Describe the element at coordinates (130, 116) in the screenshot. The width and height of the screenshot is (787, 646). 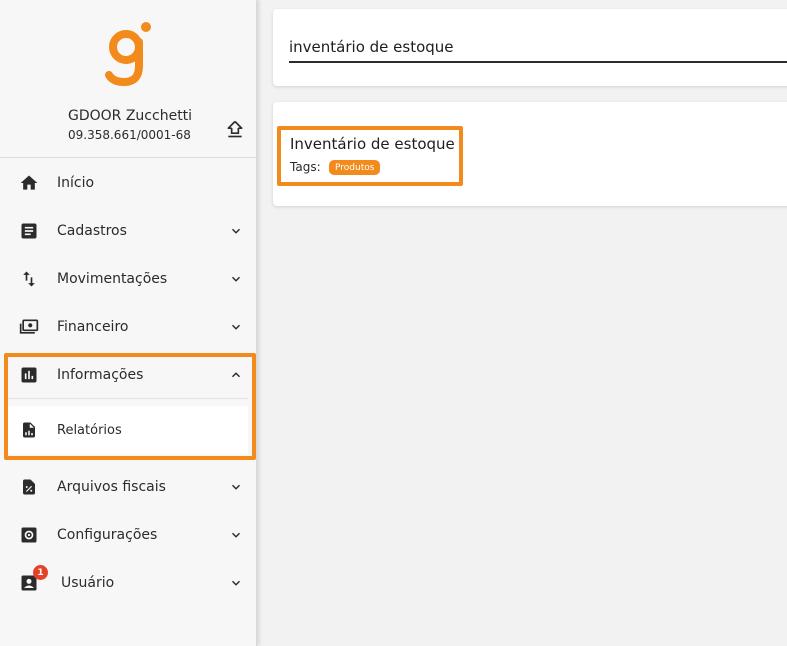
I see `company-name: GDOOR Zucchetti` at that location.